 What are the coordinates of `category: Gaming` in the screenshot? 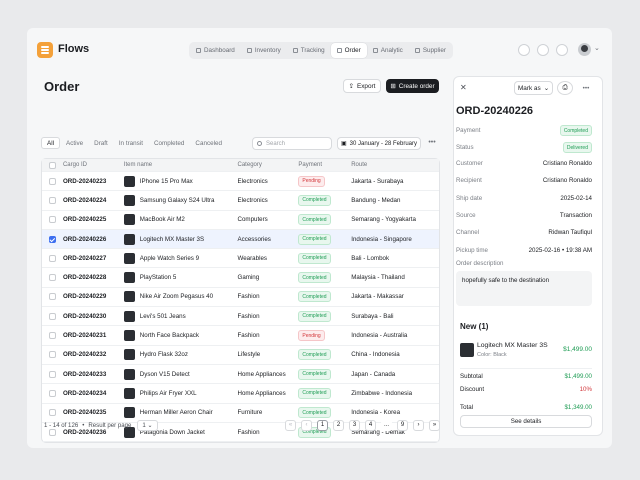 It's located at (248, 278).